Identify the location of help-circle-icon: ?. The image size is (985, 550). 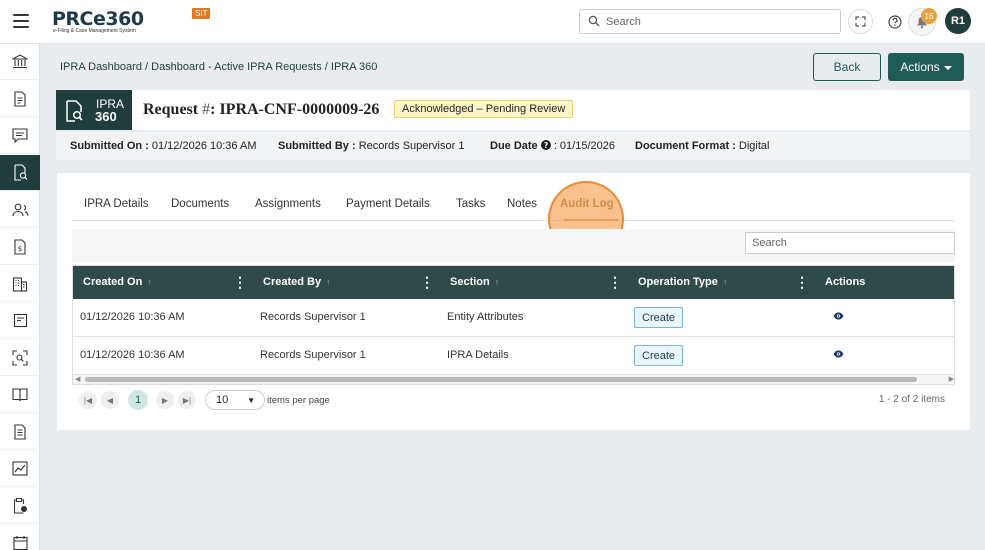
(545, 145).